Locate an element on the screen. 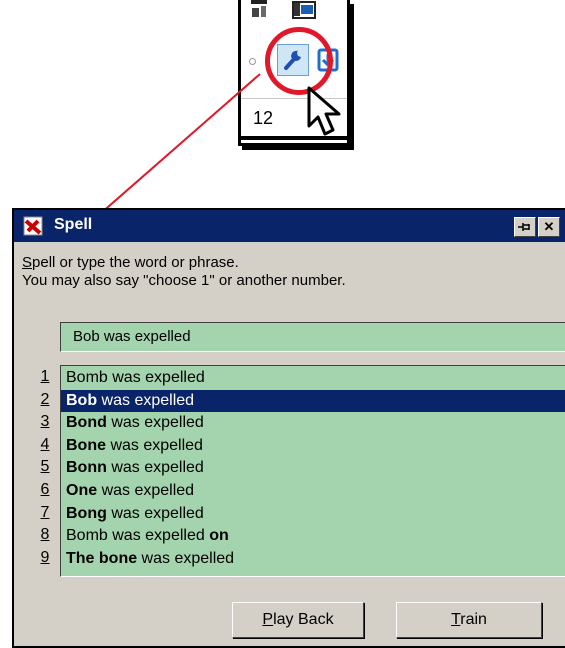 This screenshot has width=565, height=648. choice-item: Bone was expelled is located at coordinates (313, 446).